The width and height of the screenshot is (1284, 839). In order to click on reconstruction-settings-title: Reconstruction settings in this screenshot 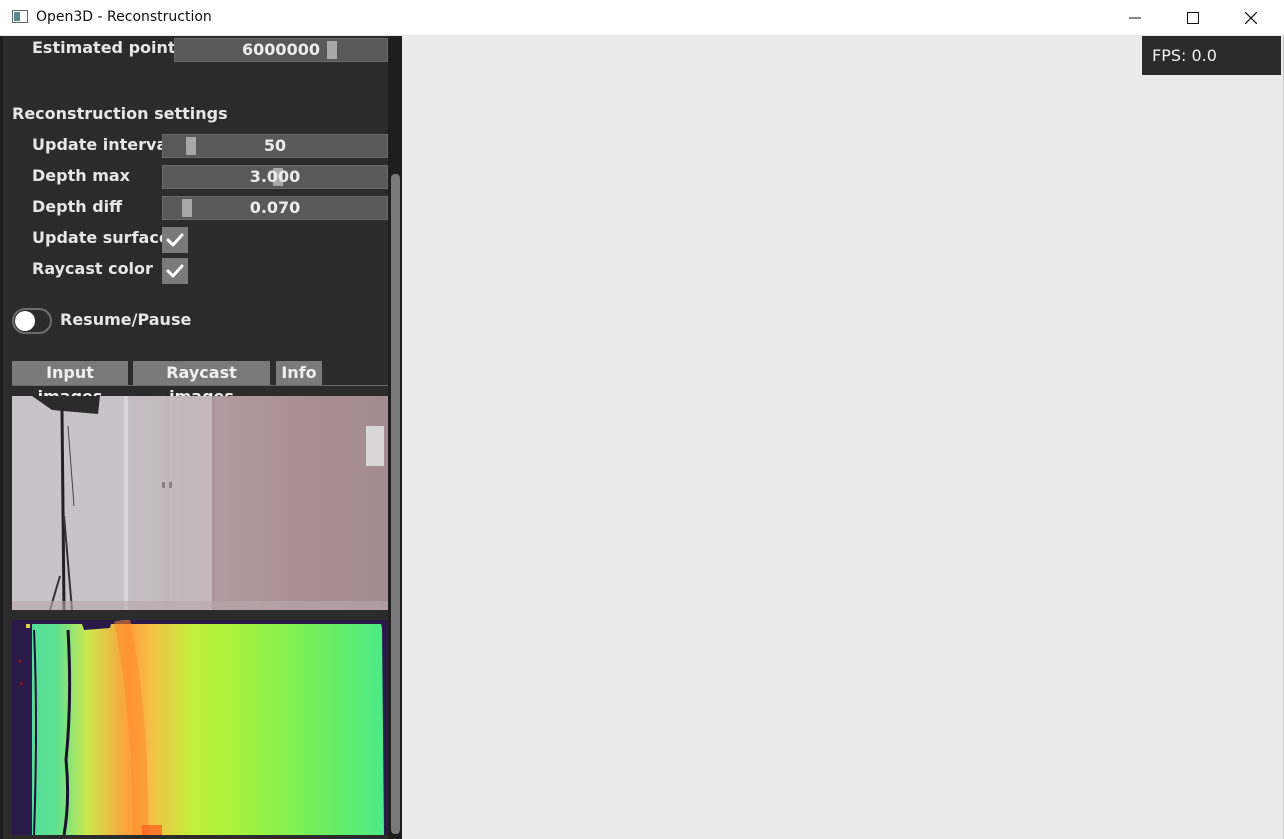, I will do `click(120, 113)`.